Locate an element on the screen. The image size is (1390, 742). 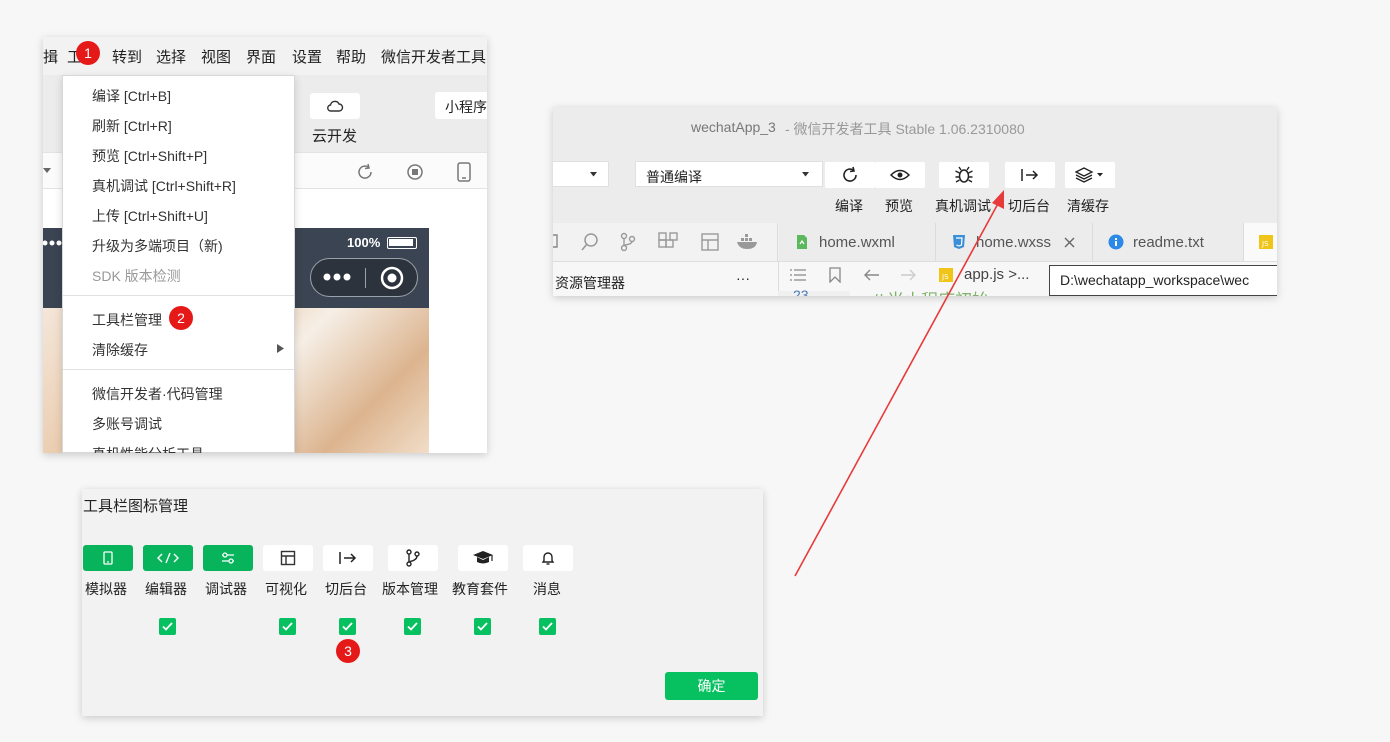
menu-bar: 揖 工 转到 选择 视图 界面 设置 帮助 微信开发者工具 is located at coordinates (265, 56).